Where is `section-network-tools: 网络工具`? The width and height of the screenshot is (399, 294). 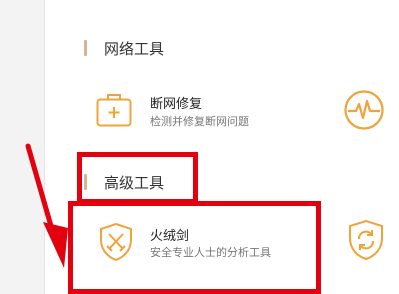
section-network-tools: 网络工具 is located at coordinates (124, 48).